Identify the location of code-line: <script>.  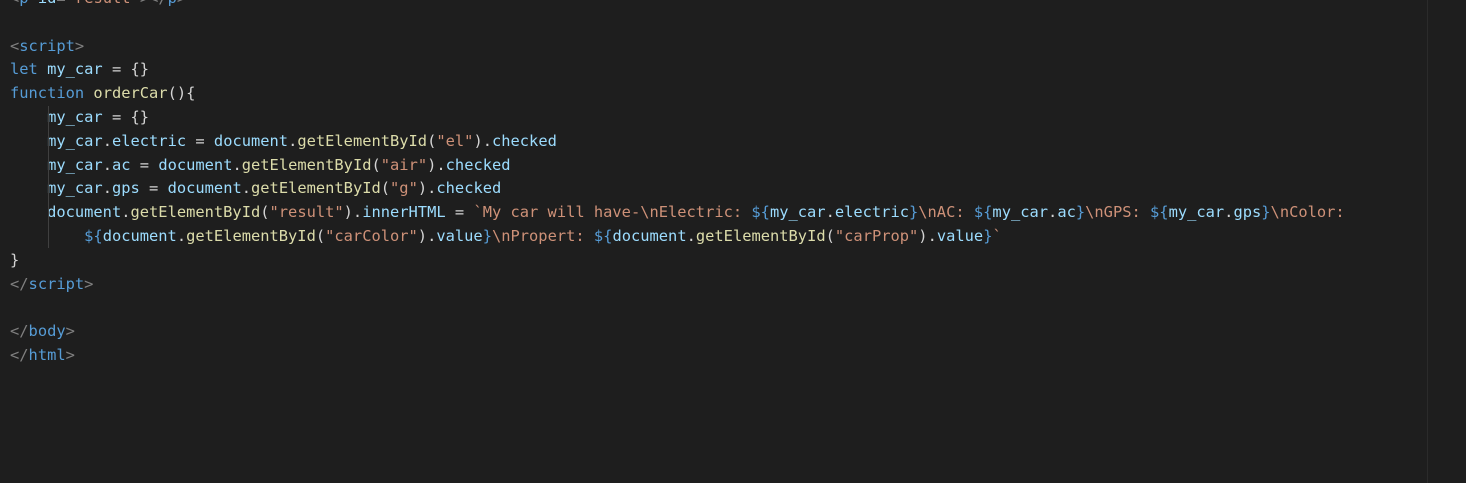
(677, 47).